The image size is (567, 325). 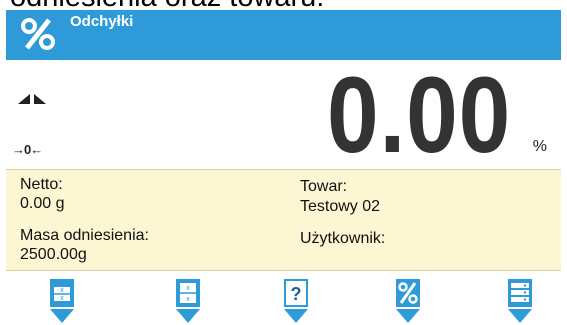 I want to click on zero-indicator: →0←, so click(x=27, y=149).